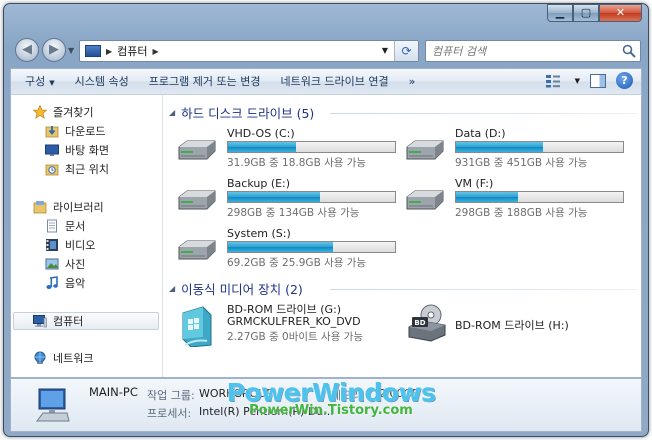 The image size is (652, 440). What do you see at coordinates (419, 323) in the screenshot?
I see `bd-badge: BD` at bounding box center [419, 323].